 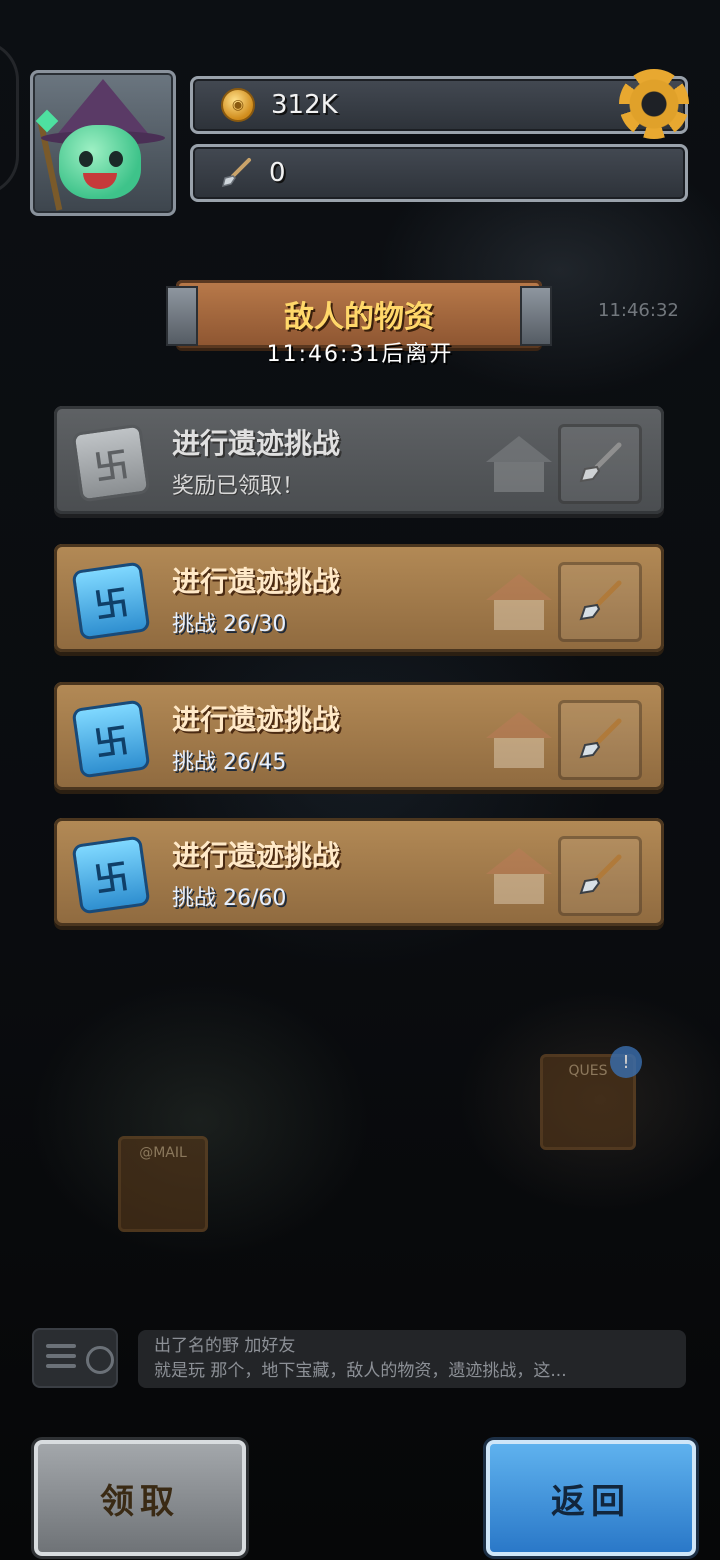 I want to click on challenge-card: 卐 进行遗迹挑战 挑战 26/60, so click(x=359, y=872).